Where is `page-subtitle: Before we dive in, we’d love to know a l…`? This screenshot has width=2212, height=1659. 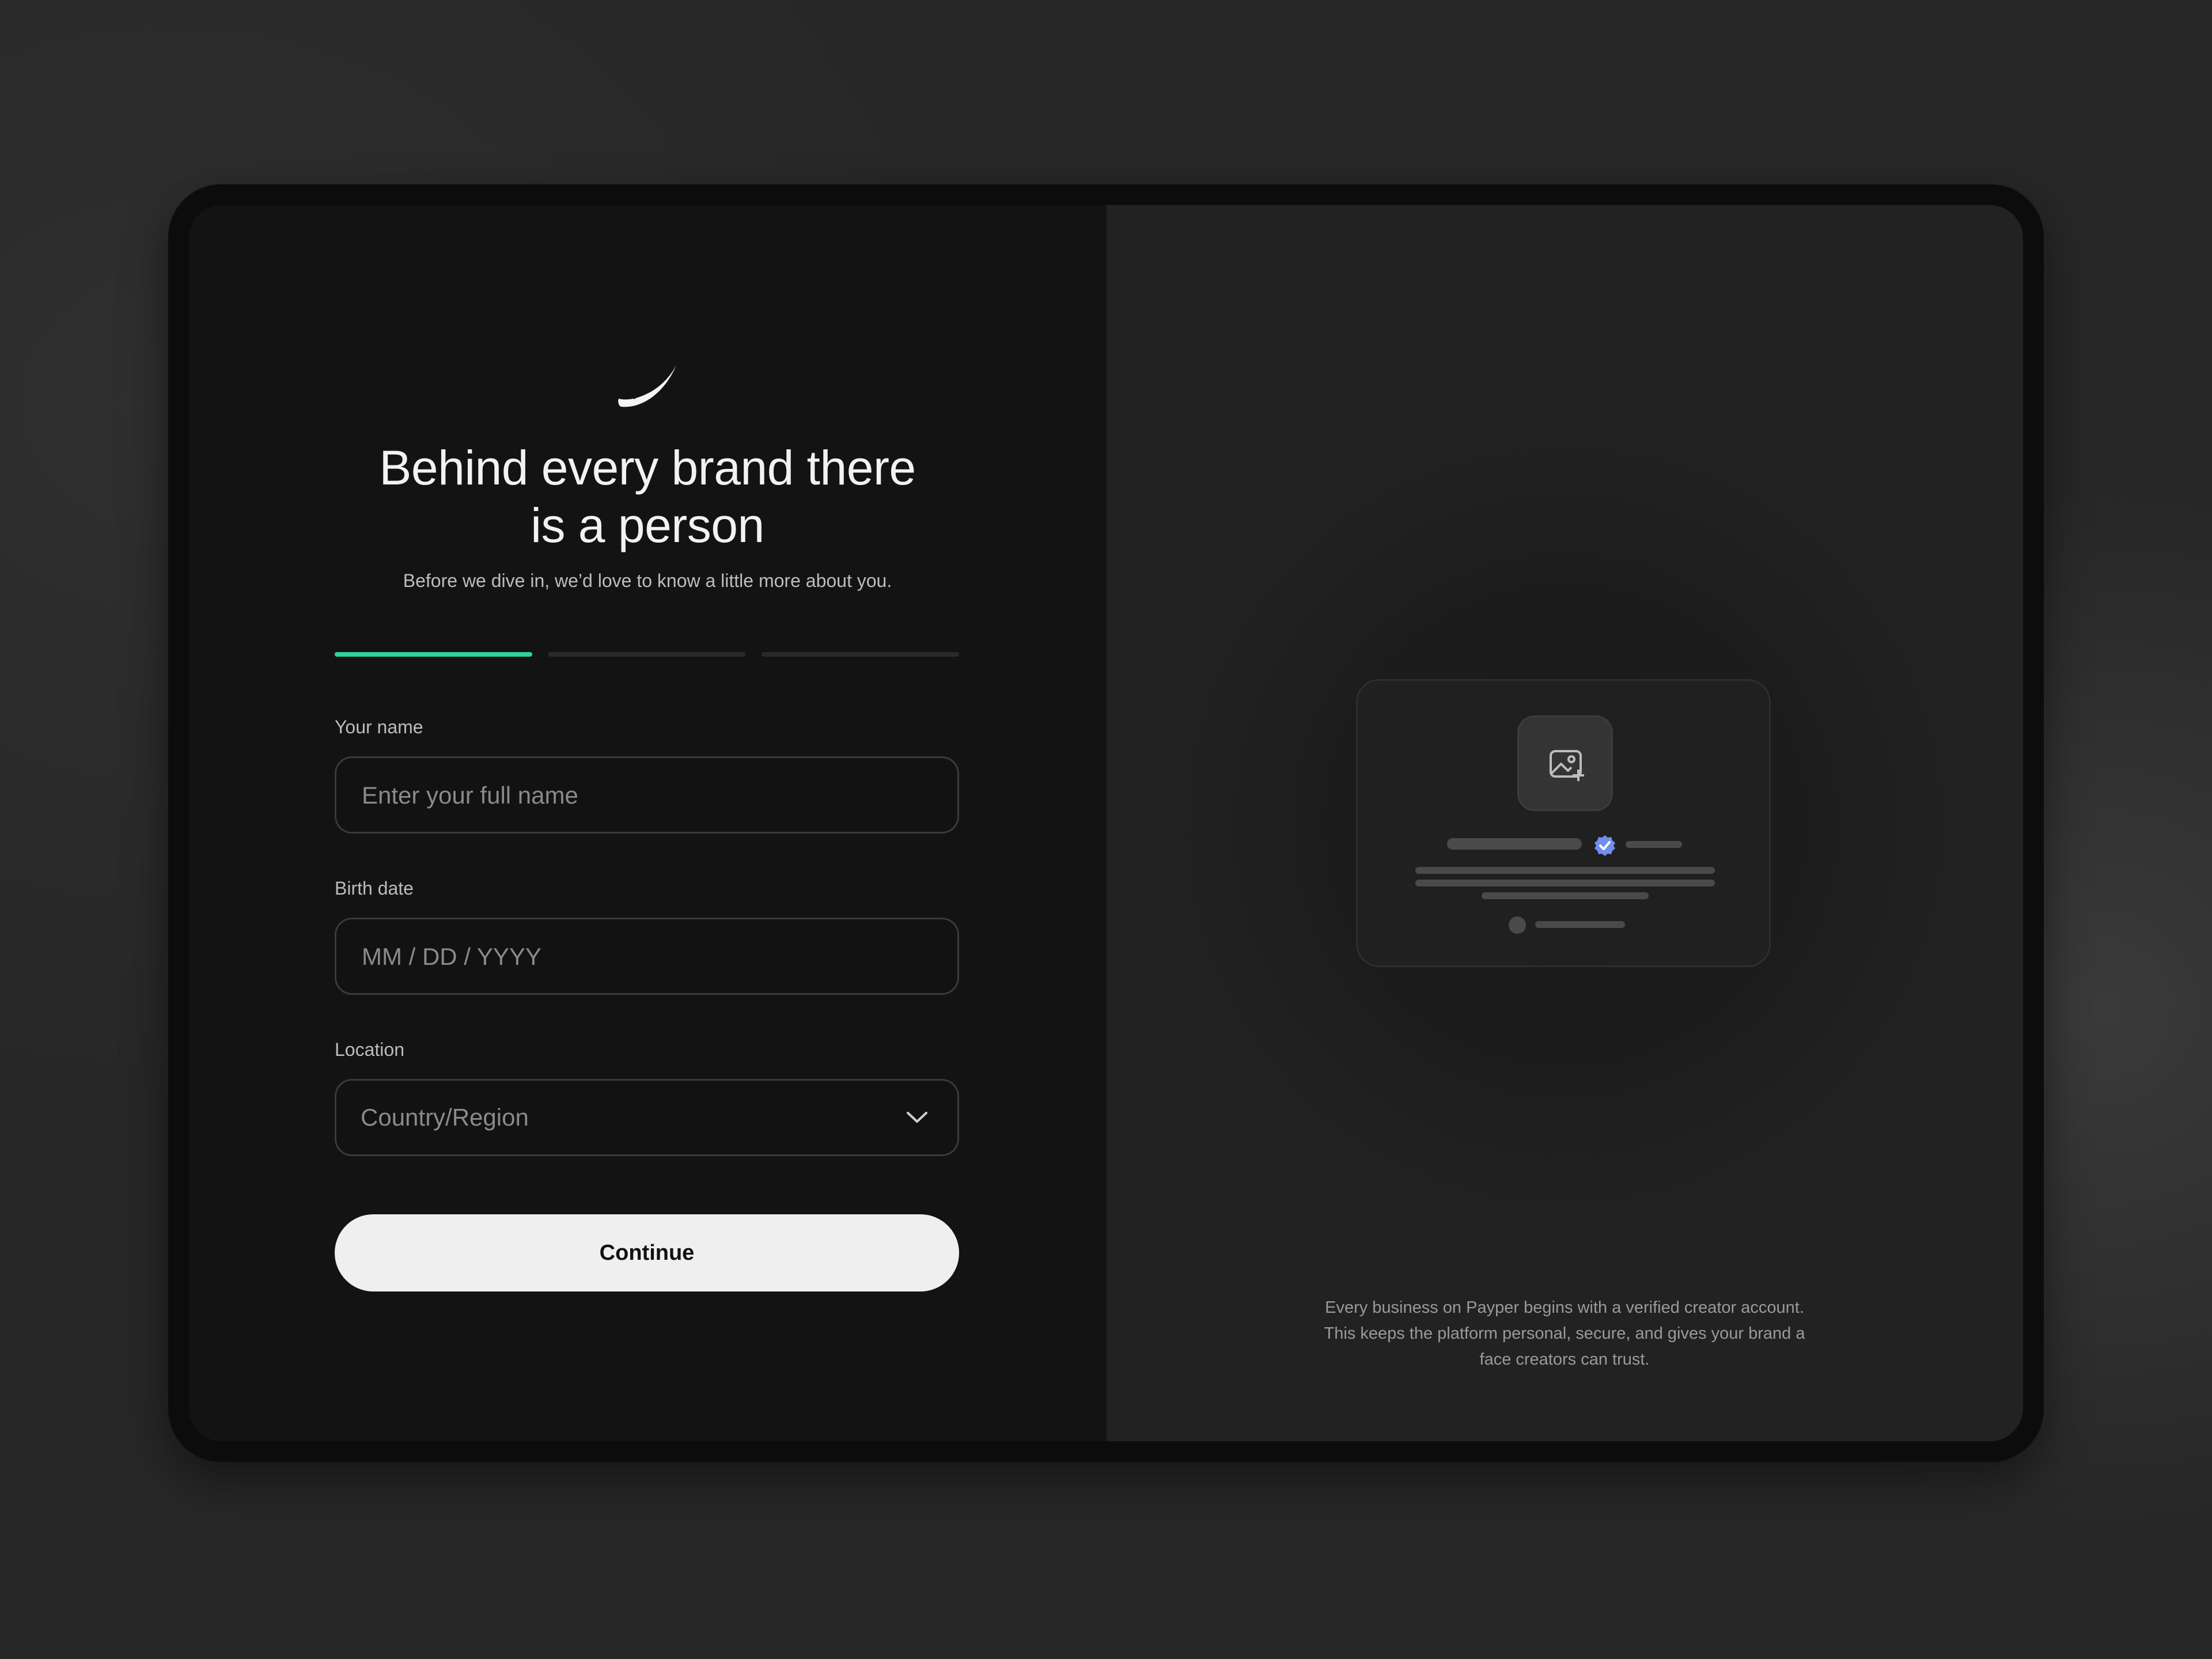 page-subtitle: Before we dive in, we’d love to know a l… is located at coordinates (647, 580).